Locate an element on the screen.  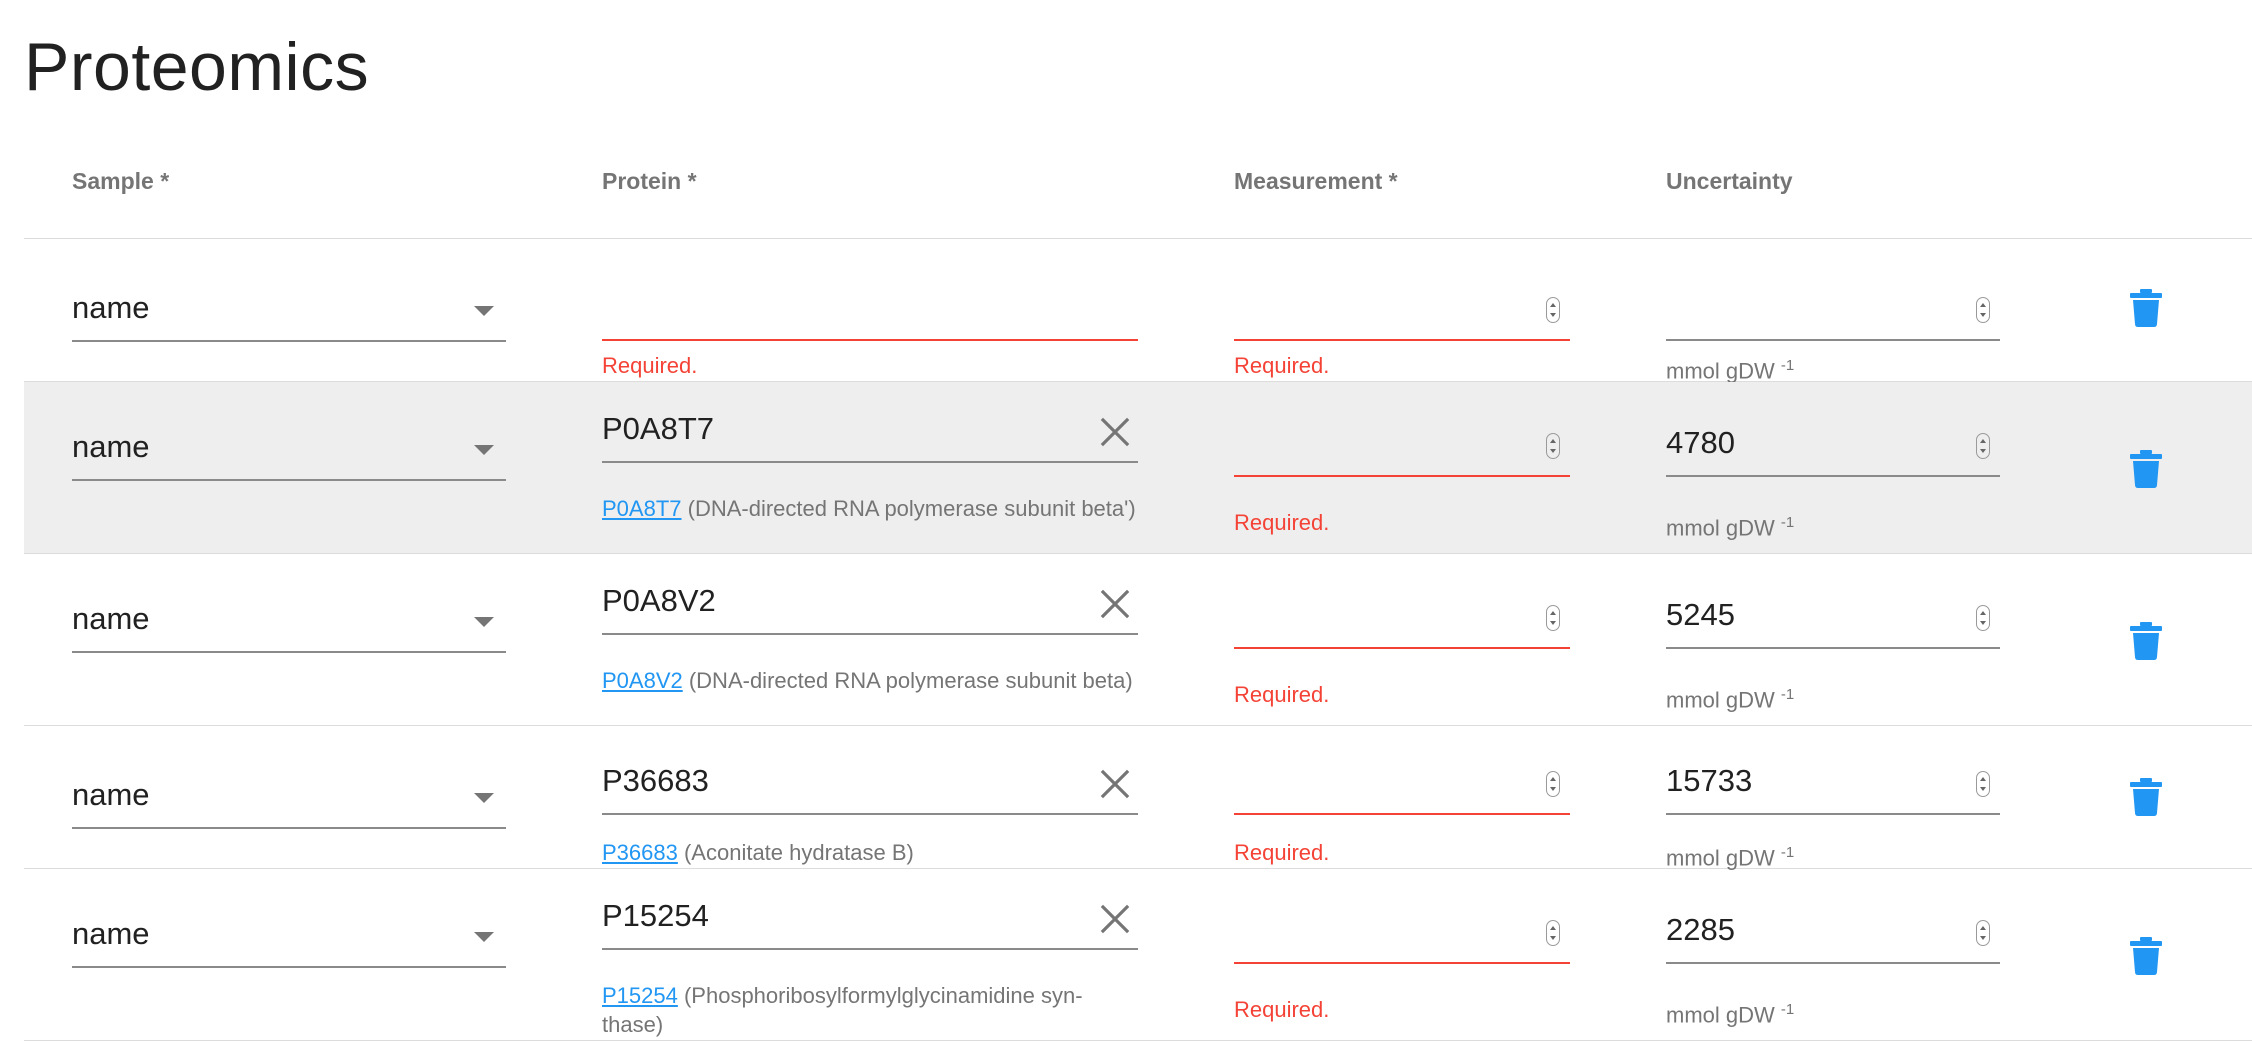
protein-input: P0A8T7 is located at coordinates (870, 437).